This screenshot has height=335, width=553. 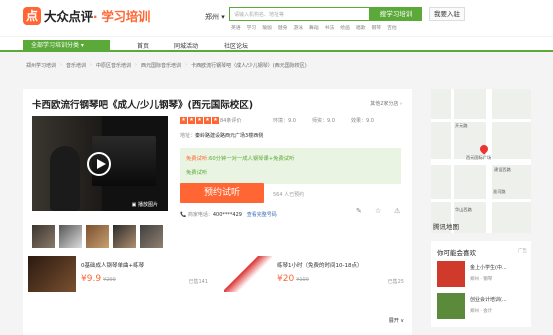 What do you see at coordinates (315, 286) in the screenshot?
I see `deal-card: 练琴1小时（免费的时间10-18点） ¥20 ¥100 已售25` at bounding box center [315, 286].